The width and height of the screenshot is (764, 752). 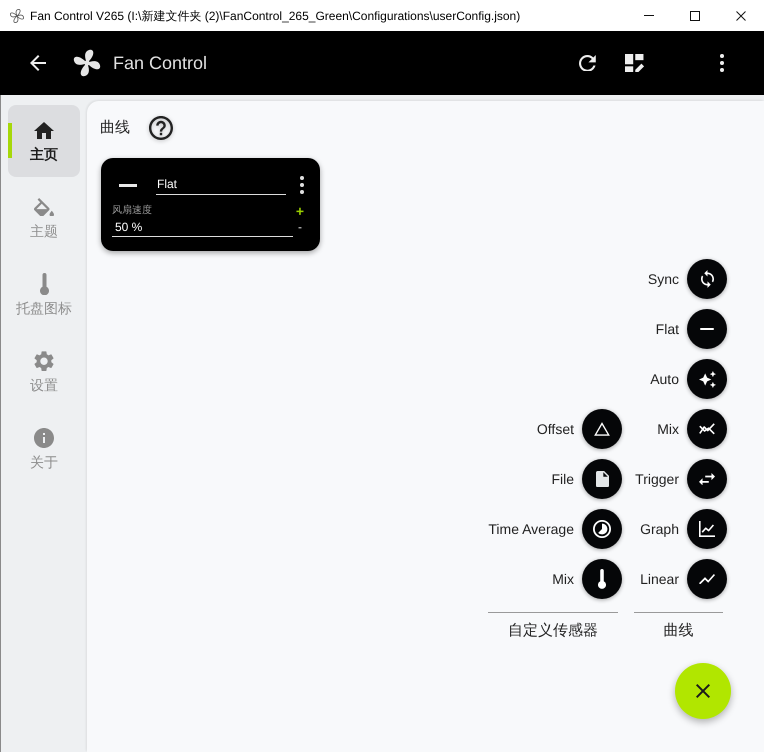 What do you see at coordinates (129, 227) in the screenshot?
I see `field-value: 50 %` at bounding box center [129, 227].